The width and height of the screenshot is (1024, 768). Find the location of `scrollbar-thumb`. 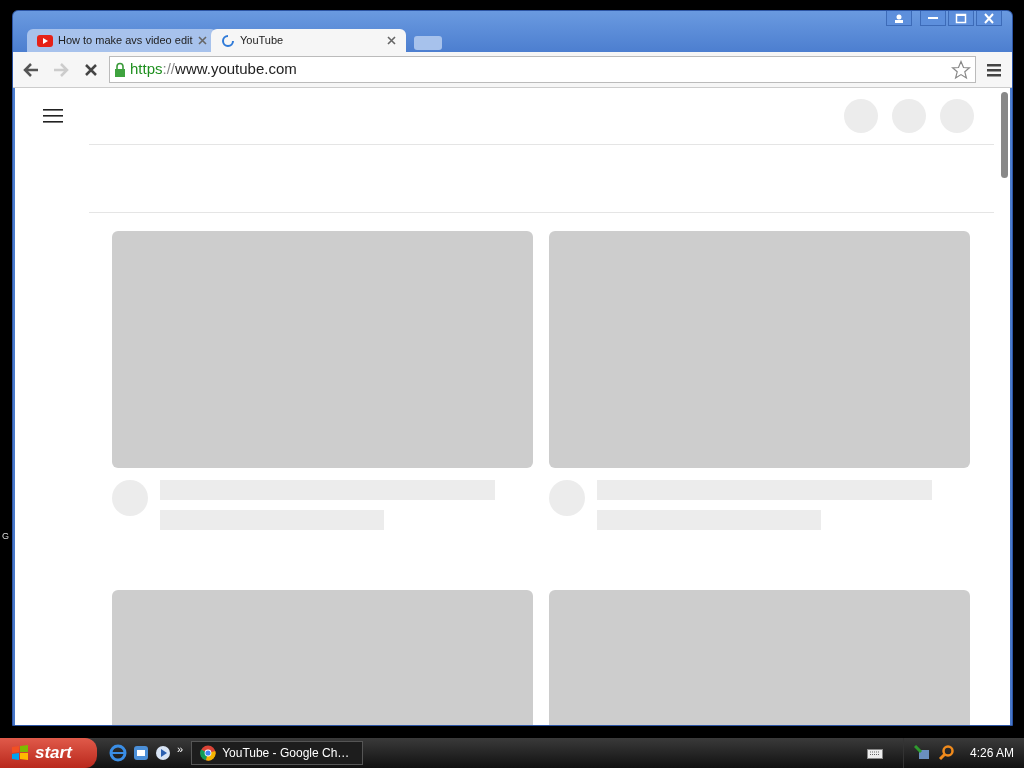

scrollbar-thumb is located at coordinates (1004, 135).